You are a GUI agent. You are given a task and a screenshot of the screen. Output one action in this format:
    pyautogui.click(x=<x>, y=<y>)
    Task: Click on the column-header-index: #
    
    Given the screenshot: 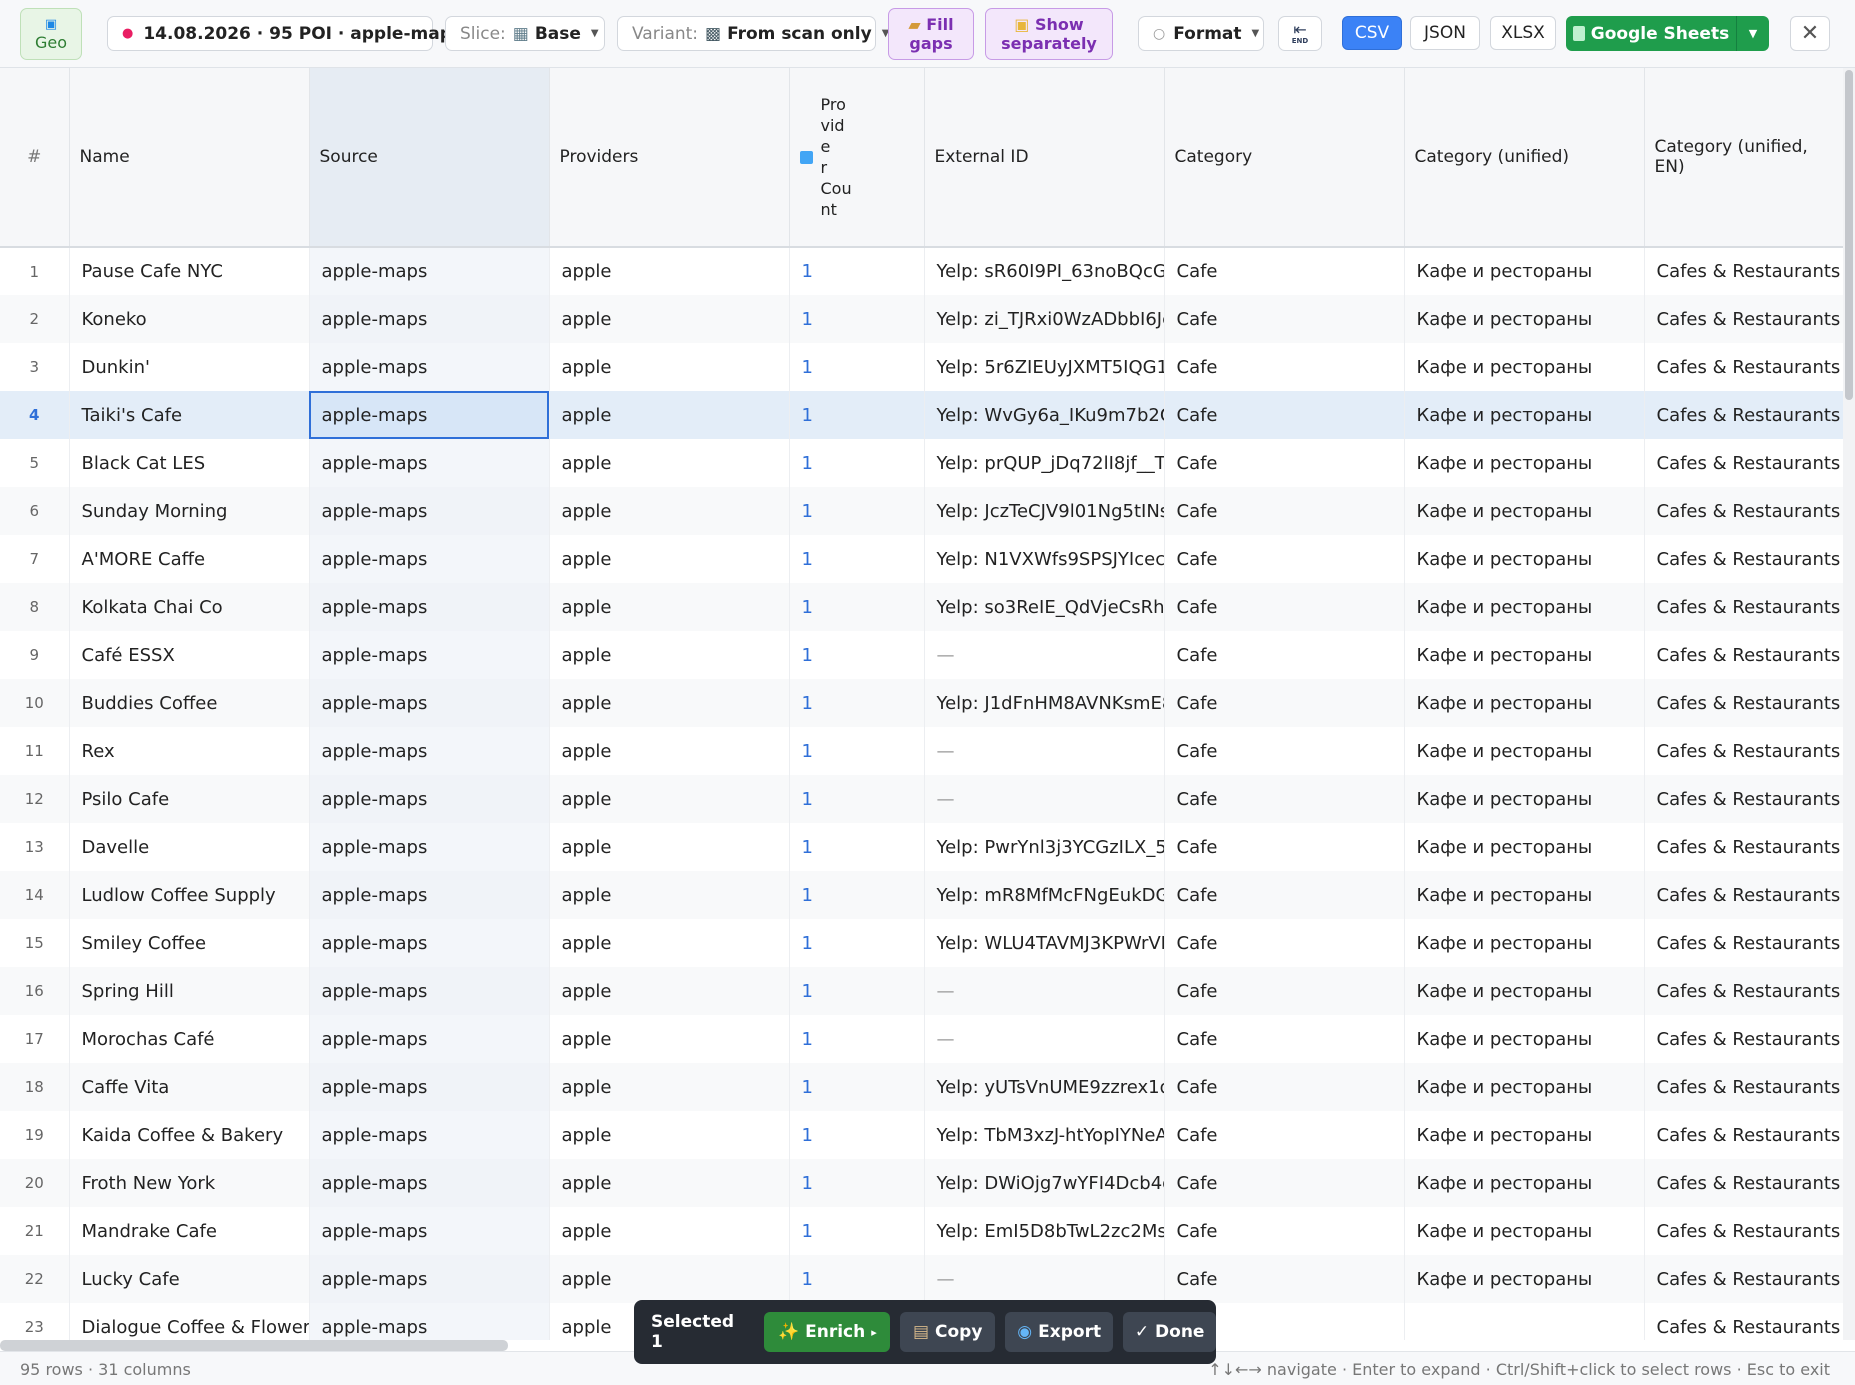 What is the action you would take?
    pyautogui.click(x=35, y=158)
    